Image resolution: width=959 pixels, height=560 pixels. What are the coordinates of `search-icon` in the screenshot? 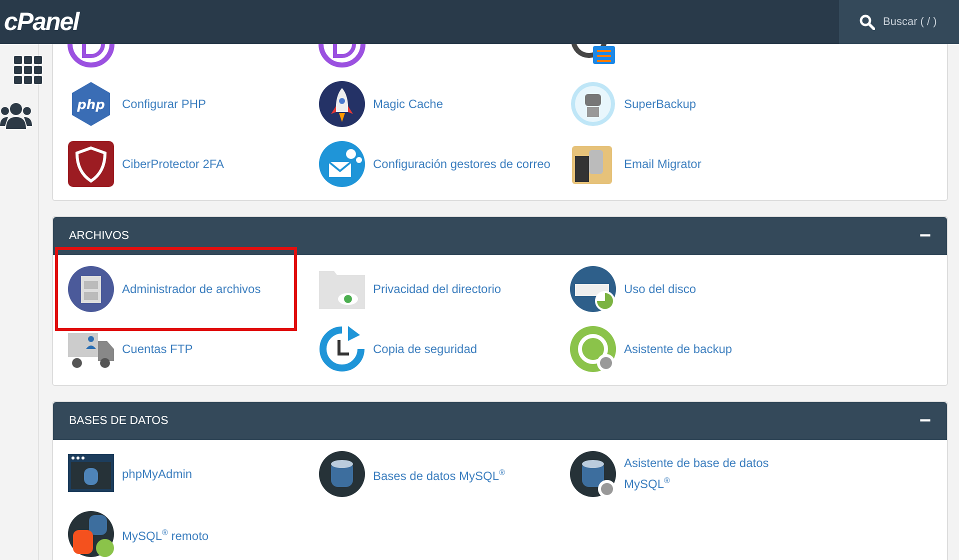 It's located at (867, 22).